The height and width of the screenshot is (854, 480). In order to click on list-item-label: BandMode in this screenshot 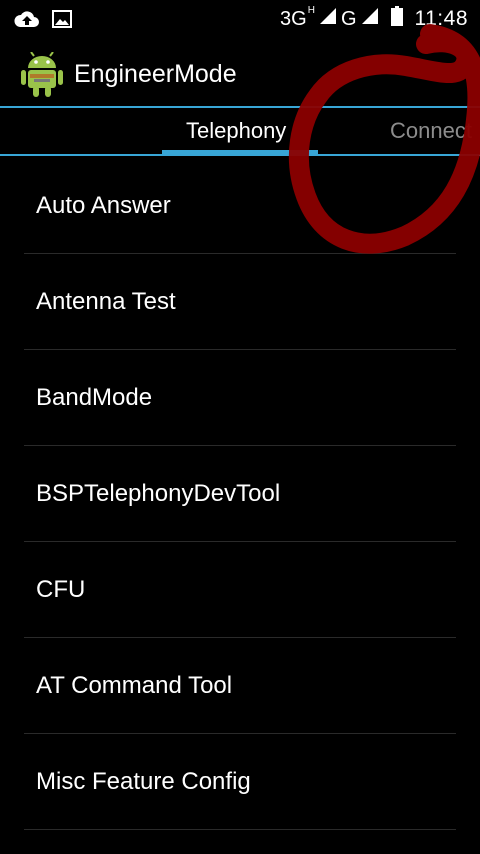, I will do `click(94, 397)`.